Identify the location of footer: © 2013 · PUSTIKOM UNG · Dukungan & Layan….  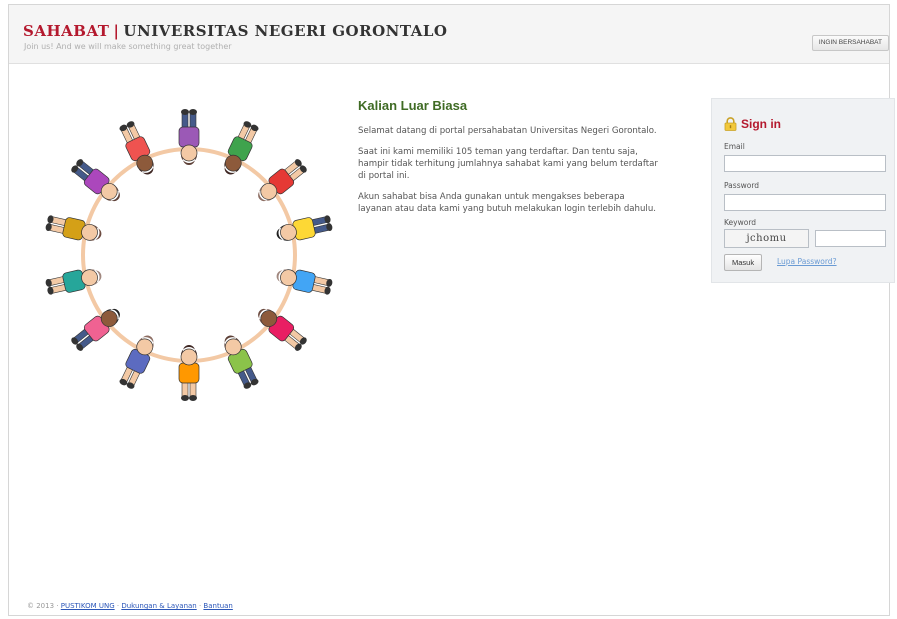
(130, 606).